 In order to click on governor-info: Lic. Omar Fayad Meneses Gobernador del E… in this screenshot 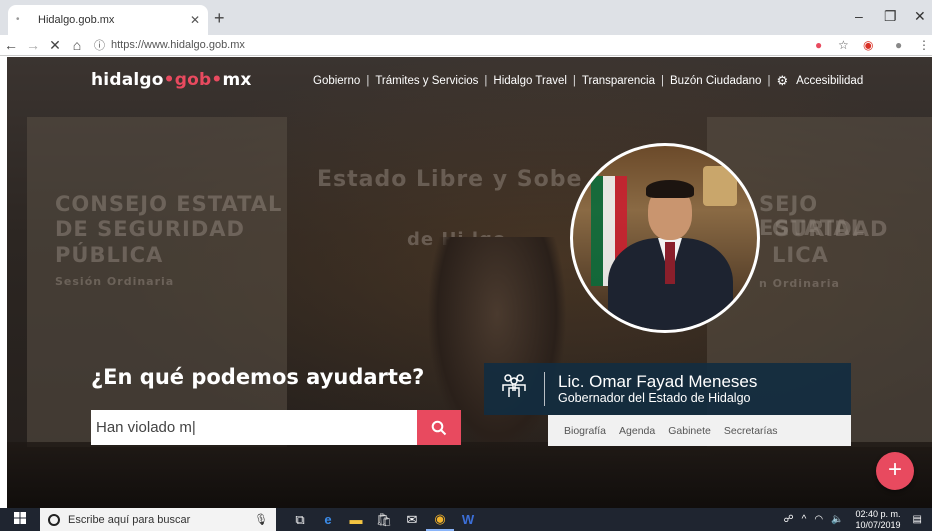, I will do `click(657, 389)`.